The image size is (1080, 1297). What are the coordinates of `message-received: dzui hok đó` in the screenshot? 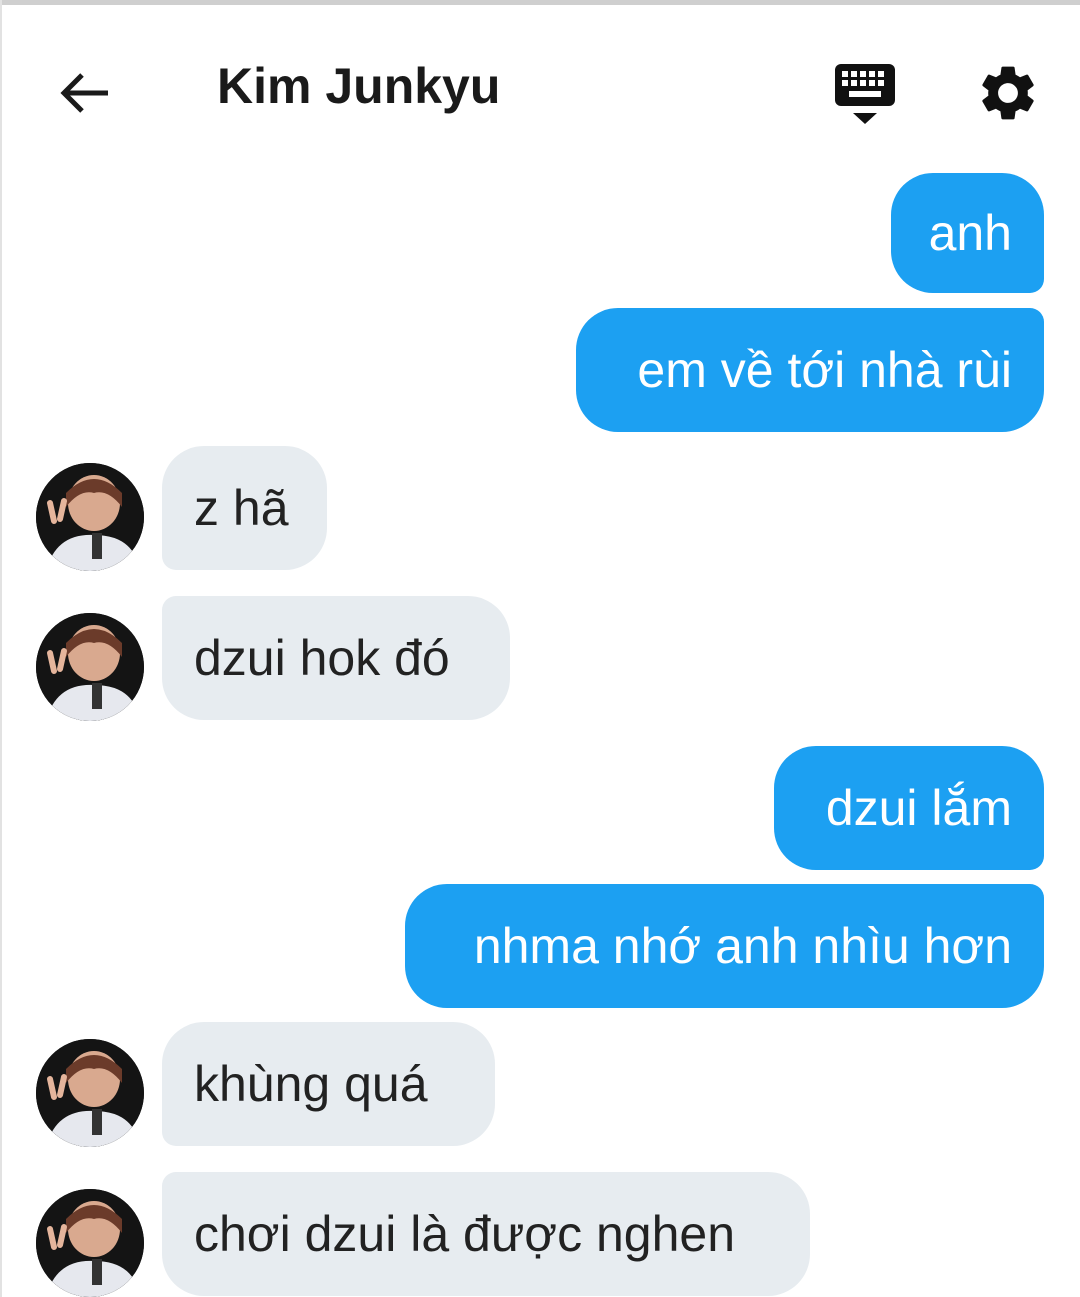 It's located at (336, 658).